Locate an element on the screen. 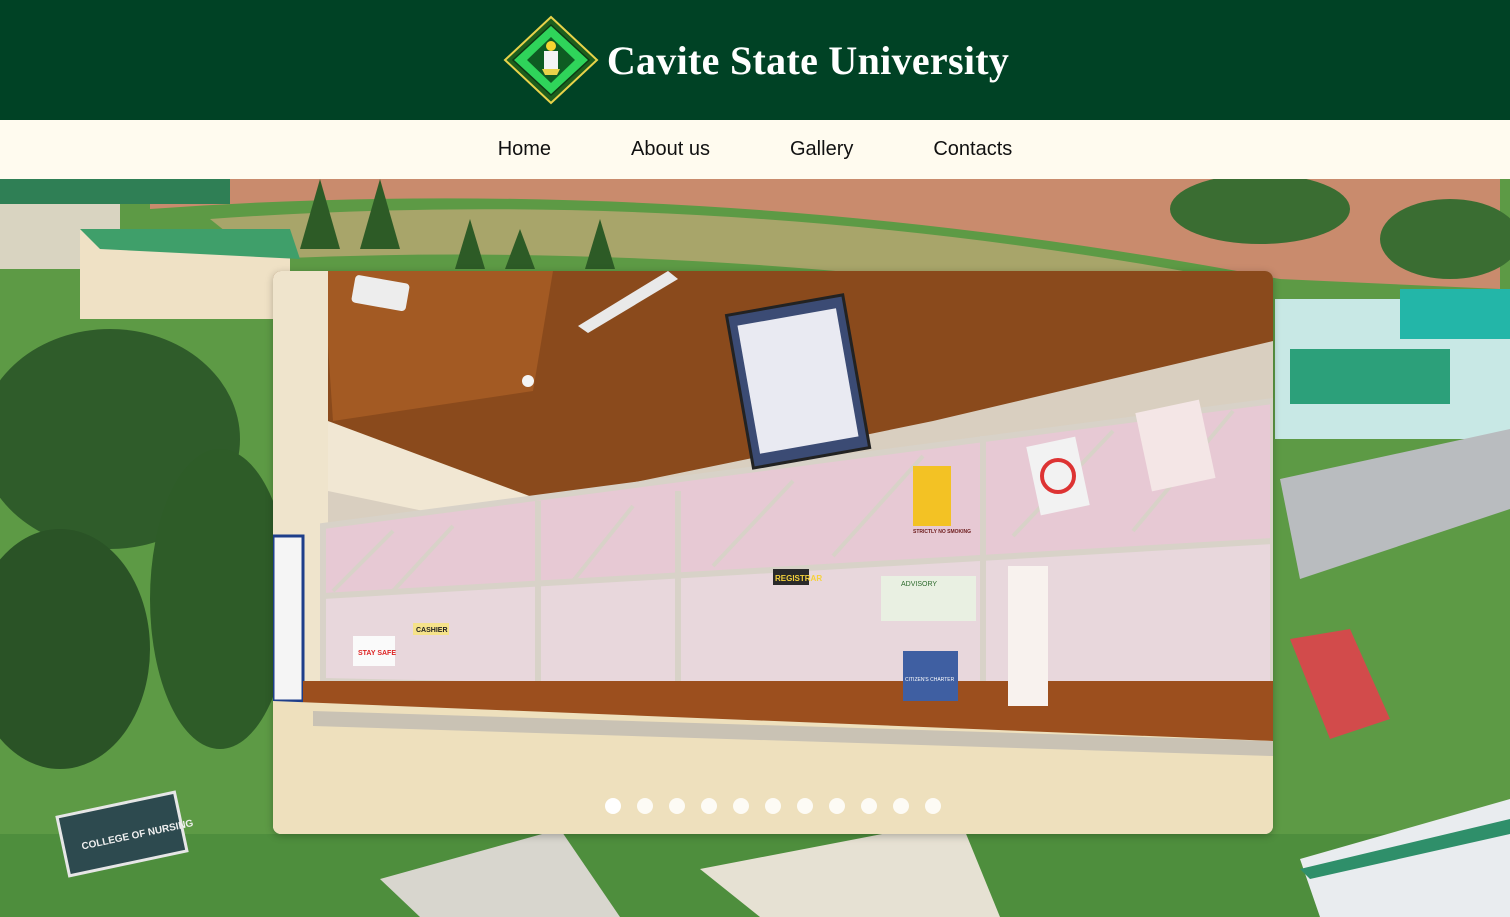 The width and height of the screenshot is (1510, 917). university-logo-icon is located at coordinates (551, 60).